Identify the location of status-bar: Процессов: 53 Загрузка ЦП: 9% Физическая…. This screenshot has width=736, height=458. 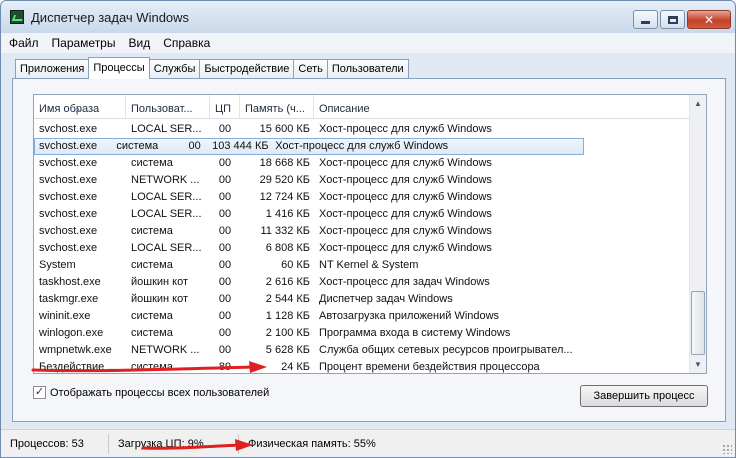
(368, 443).